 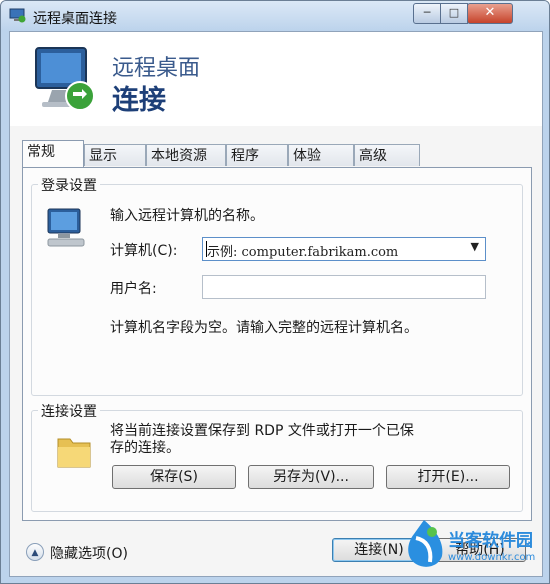 What do you see at coordinates (387, 155) in the screenshot?
I see `tab-advanced: 高级` at bounding box center [387, 155].